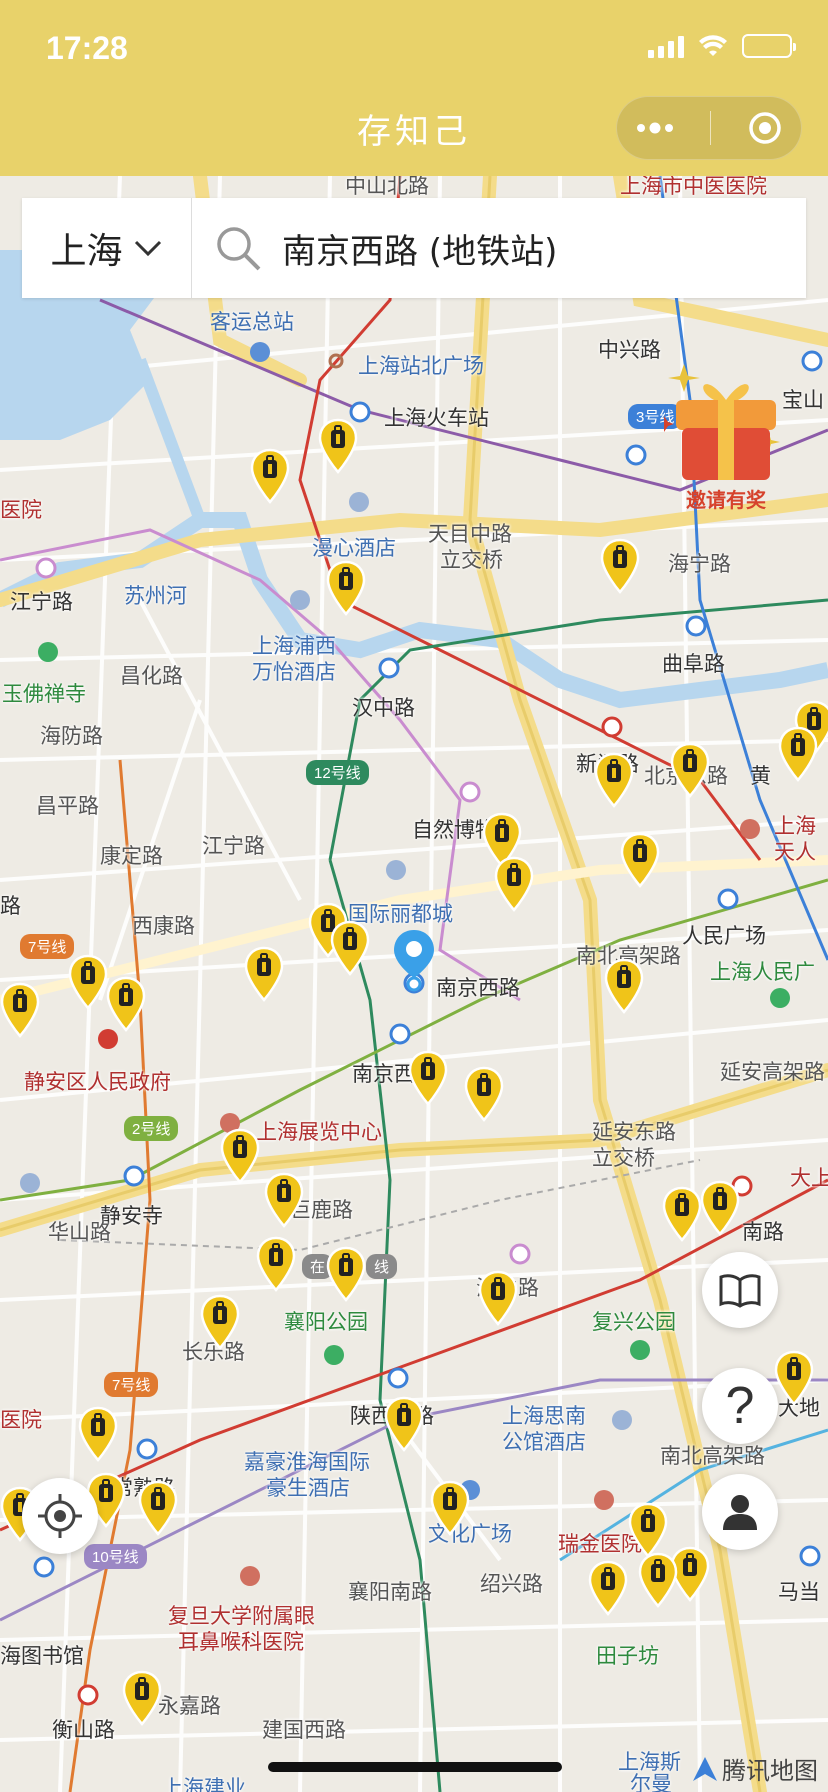 This screenshot has height=1792, width=828. What do you see at coordinates (10, 906) in the screenshot?
I see `map-label: 路` at bounding box center [10, 906].